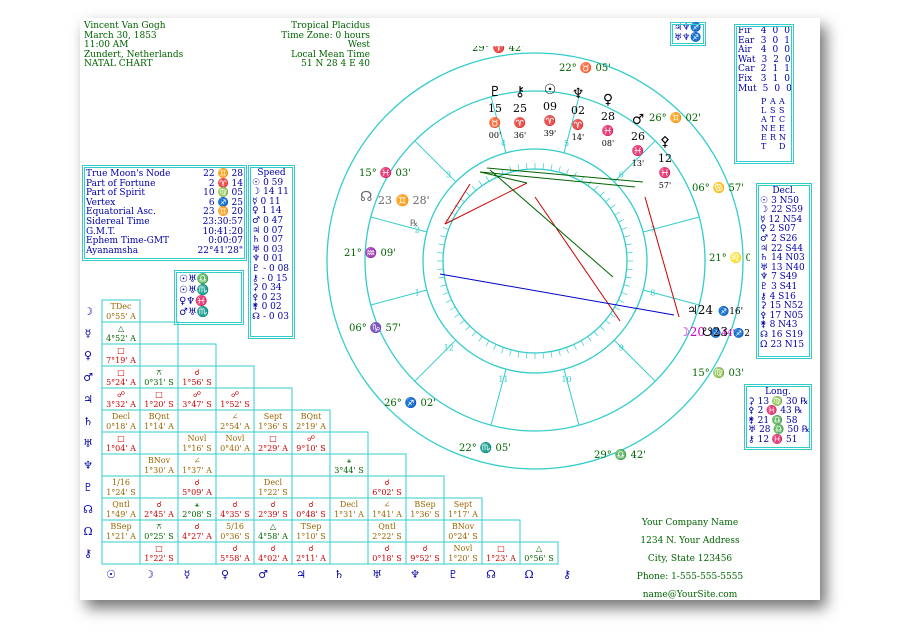 Image resolution: width=899 pixels, height=637 pixels. I want to click on aspect-orb: 0°55' A, so click(121, 316).